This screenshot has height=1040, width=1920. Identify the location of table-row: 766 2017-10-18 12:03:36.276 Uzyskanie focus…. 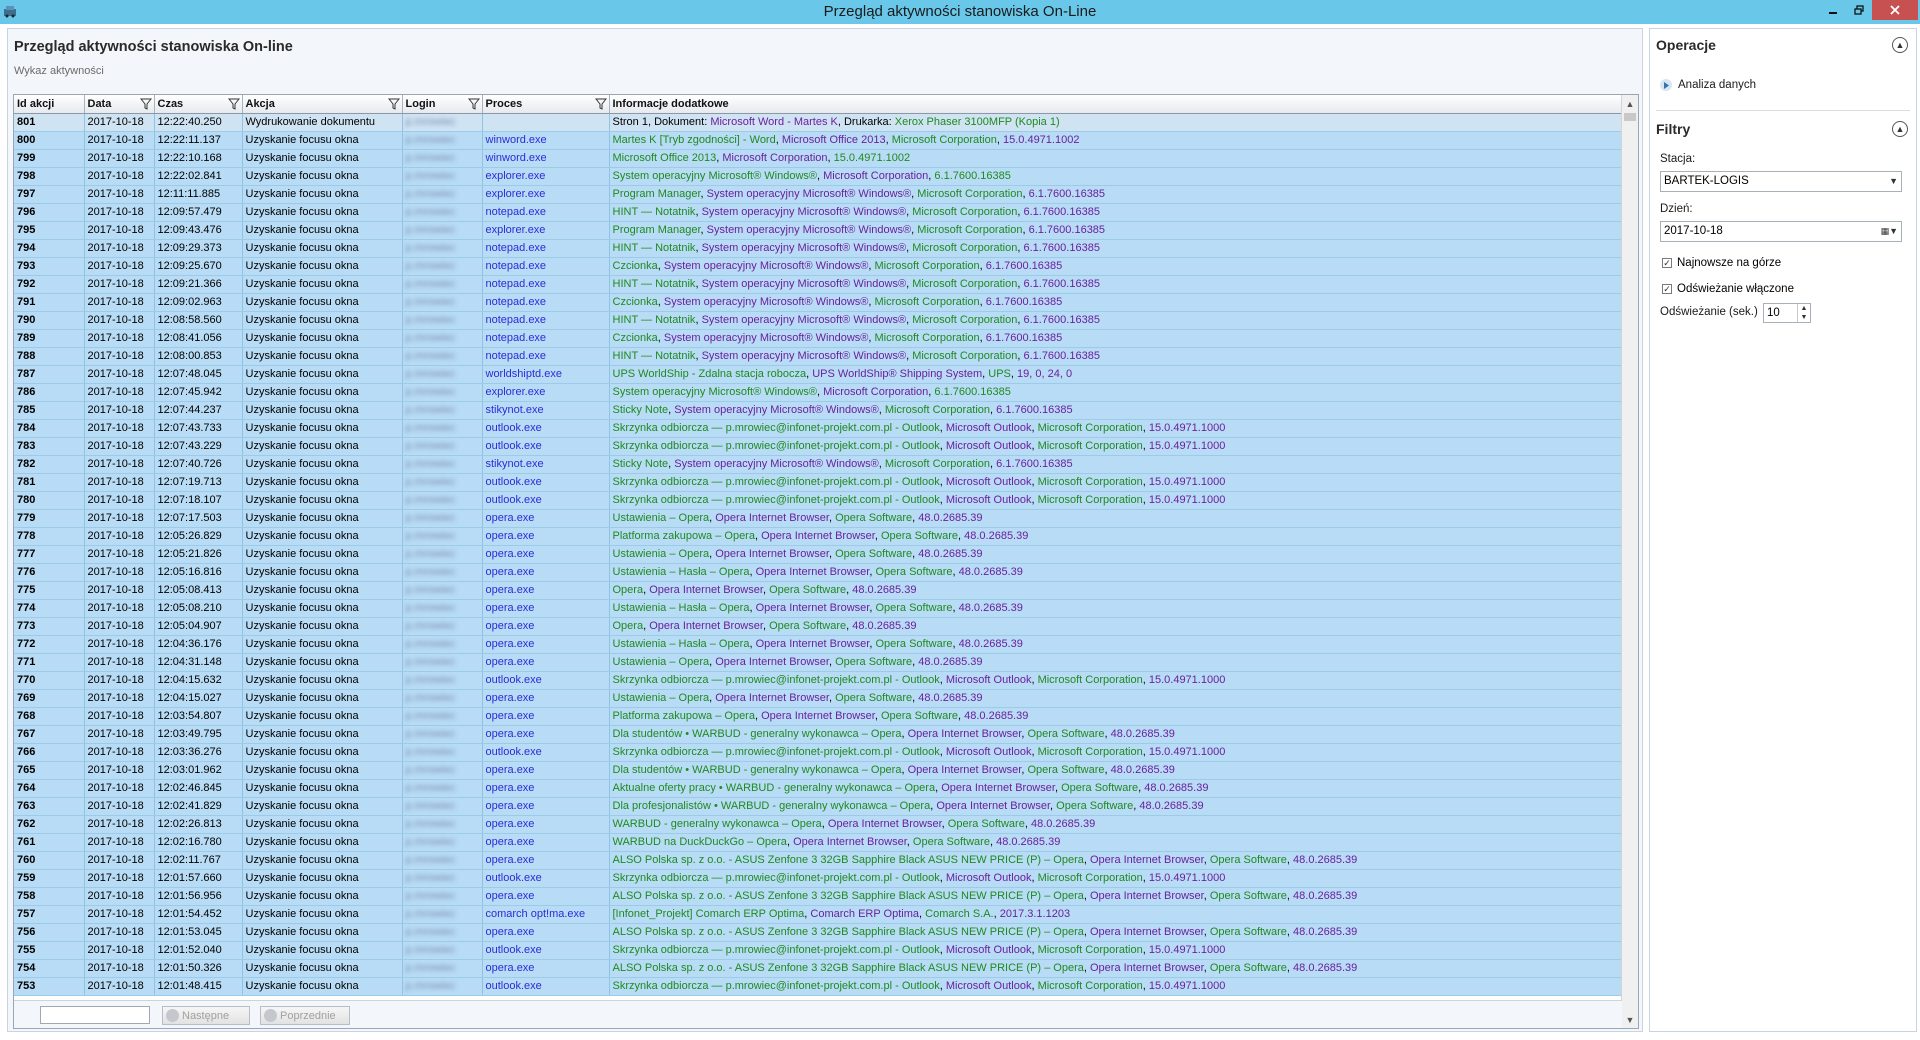
(818, 752).